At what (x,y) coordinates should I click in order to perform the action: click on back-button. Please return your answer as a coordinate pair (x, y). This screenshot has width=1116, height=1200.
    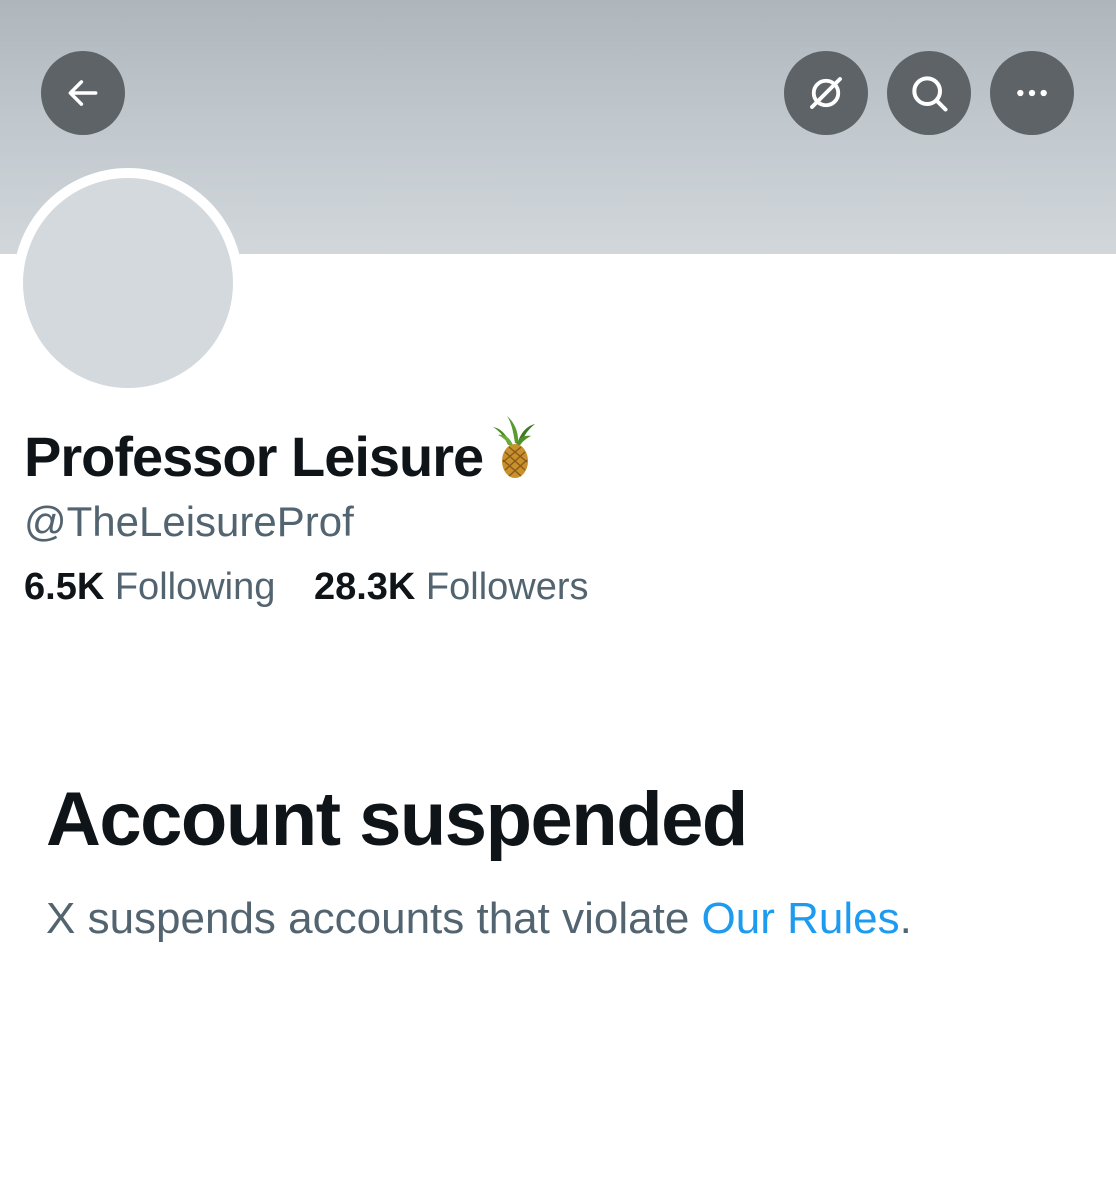
    Looking at the image, I should click on (83, 93).